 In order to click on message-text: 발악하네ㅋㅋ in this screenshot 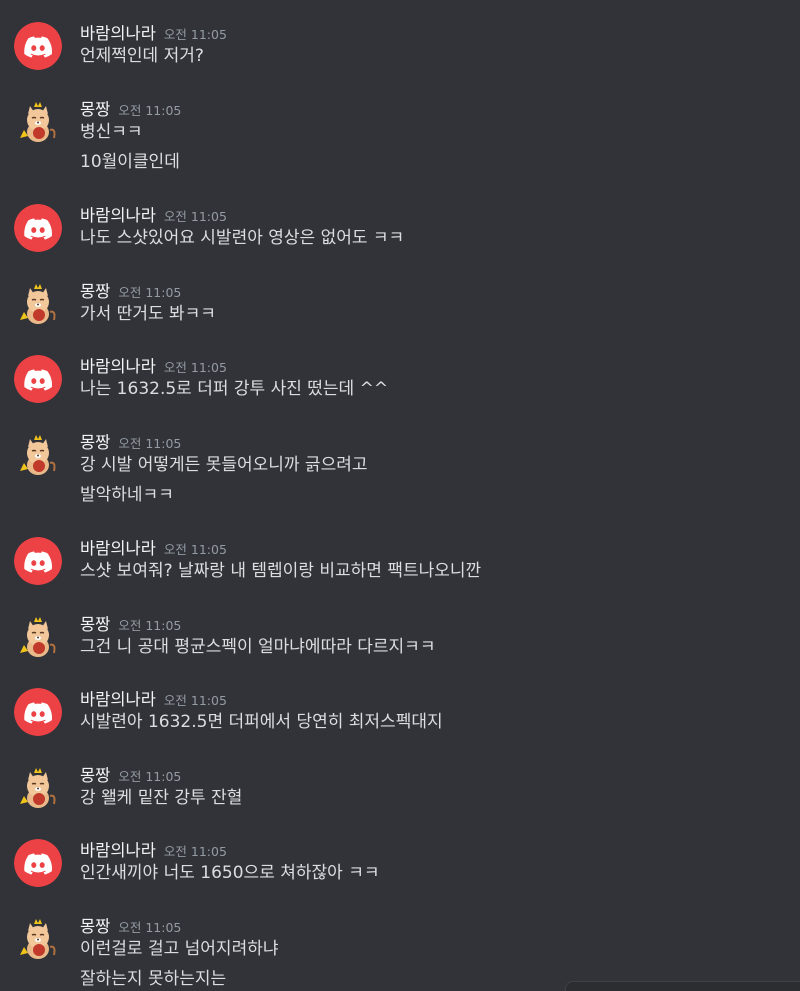, I will do `click(127, 495)`.